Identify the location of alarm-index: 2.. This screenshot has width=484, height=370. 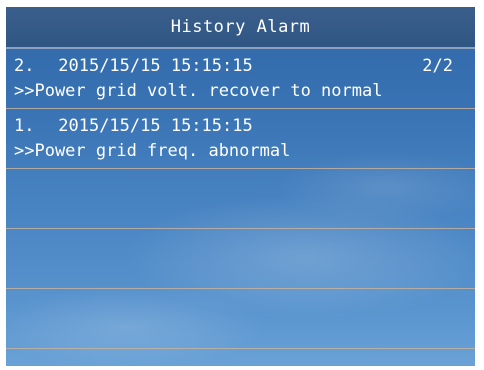
(24, 66).